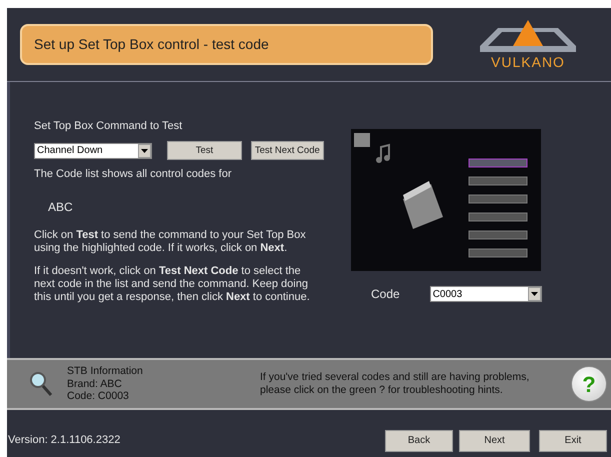 Image resolution: width=611 pixels, height=457 pixels. I want to click on test-next-code-button: Test Next Code, so click(287, 150).